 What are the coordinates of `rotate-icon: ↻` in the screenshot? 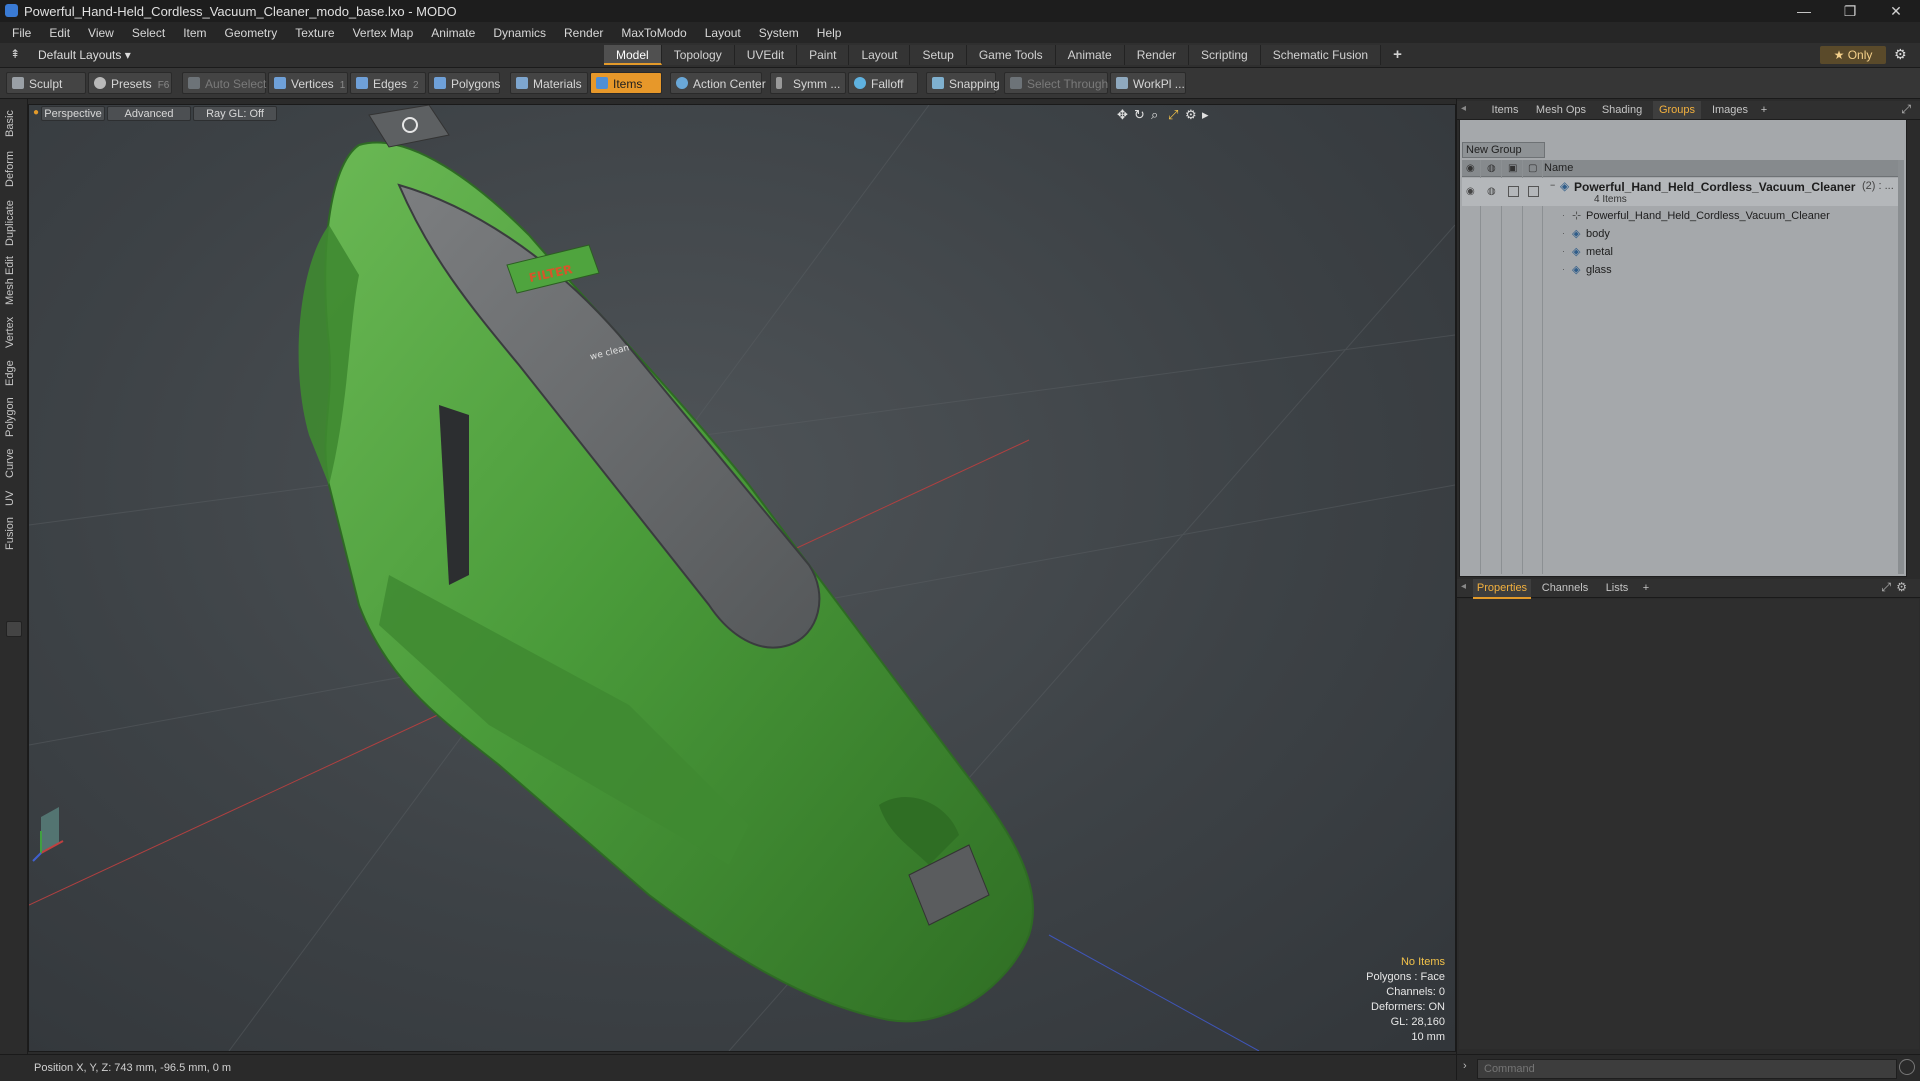 It's located at (1139, 115).